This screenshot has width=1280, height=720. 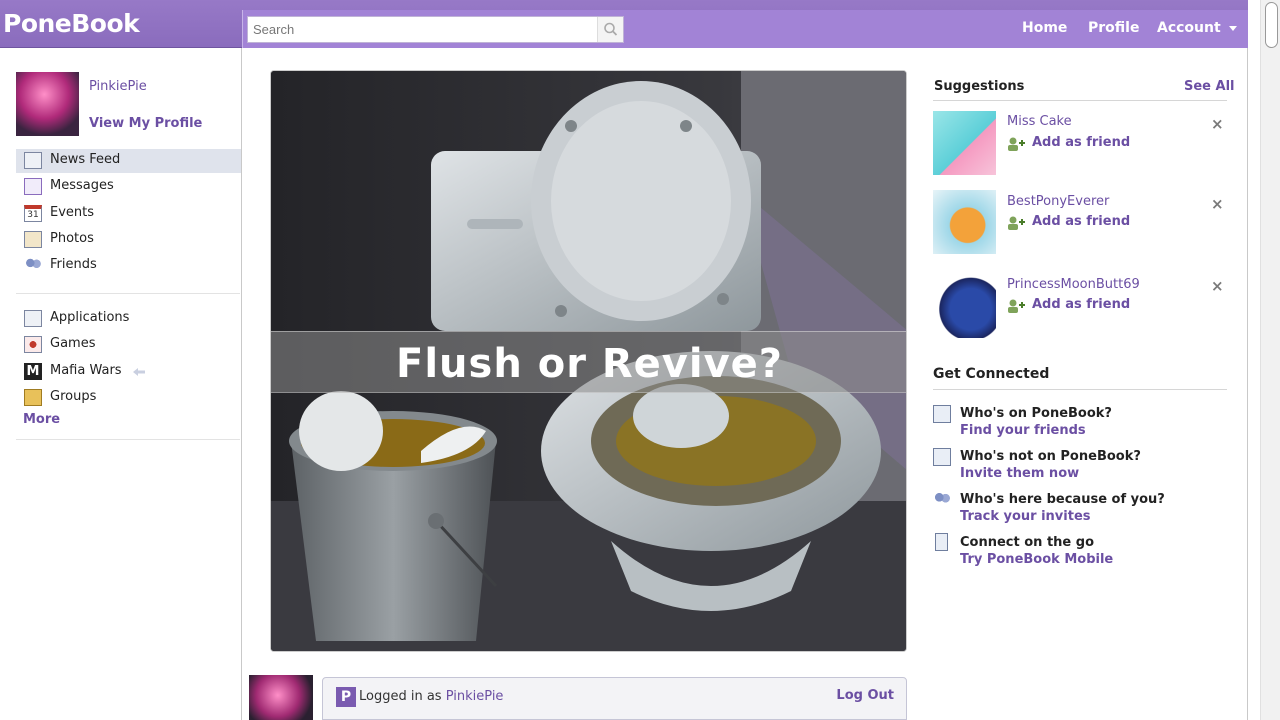 I want to click on sidebar-item-news-feed: News Feed, so click(x=128, y=161).